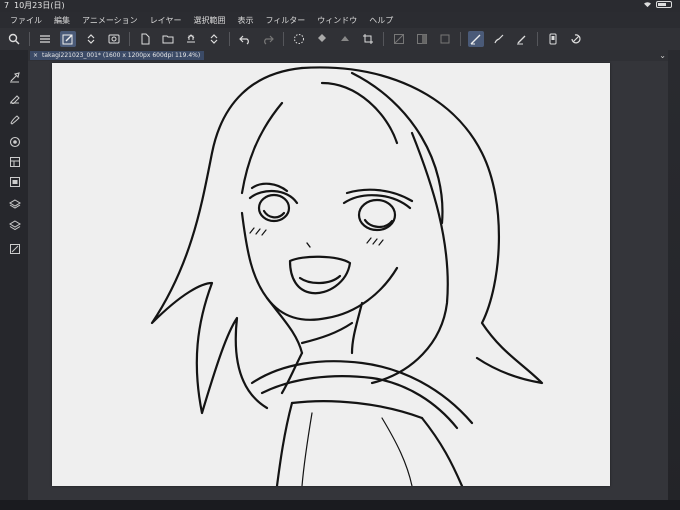  What do you see at coordinates (14, 280) in the screenshot?
I see `left-tool-palette` at bounding box center [14, 280].